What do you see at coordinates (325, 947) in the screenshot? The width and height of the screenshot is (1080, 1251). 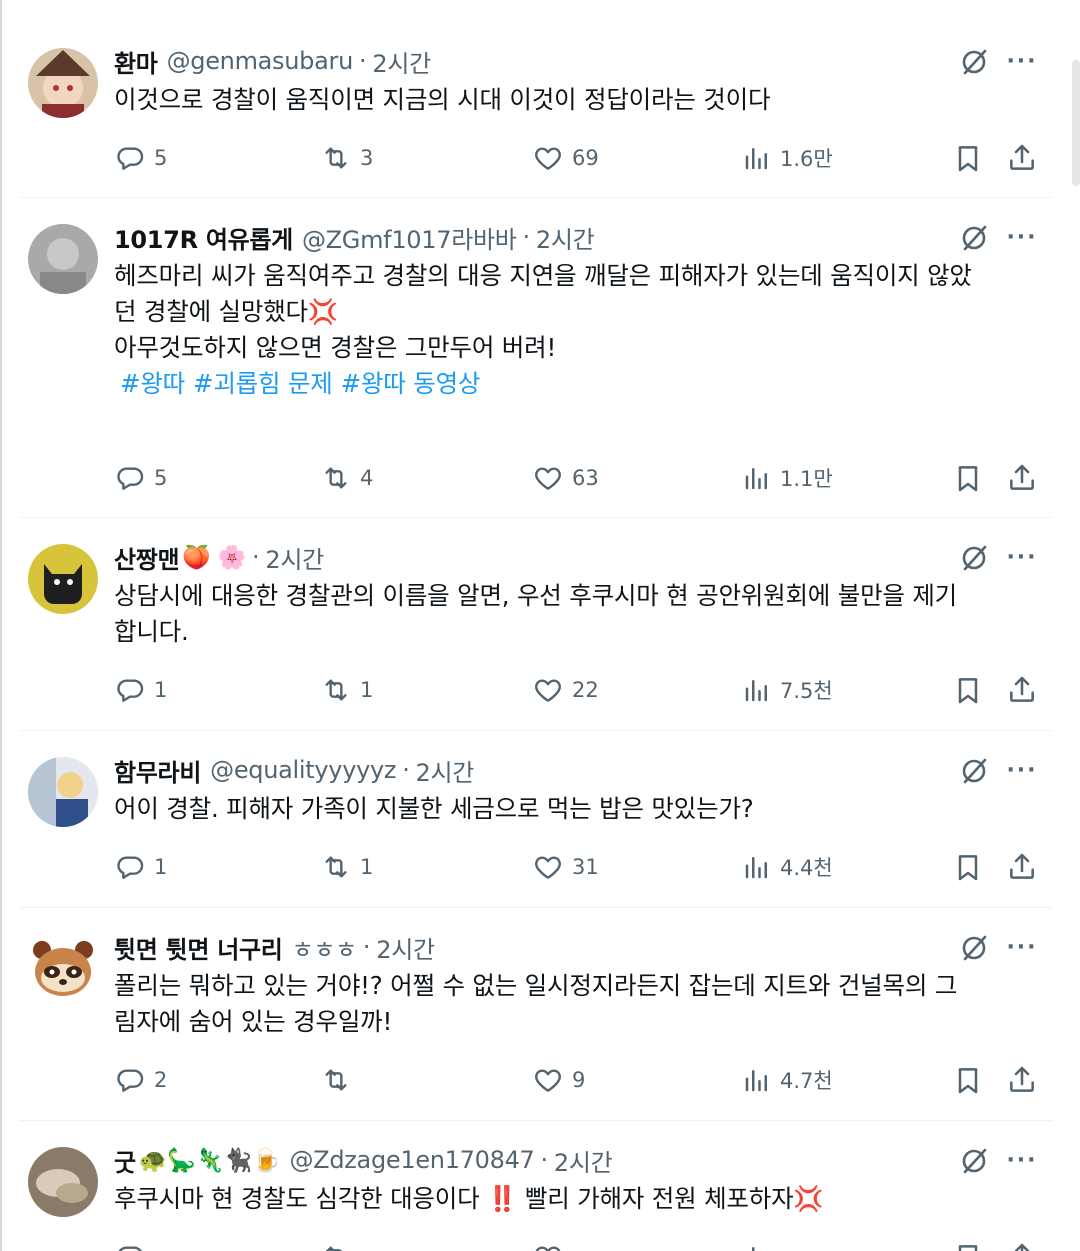 I see `user-handle: ㅎㅎㅎ` at bounding box center [325, 947].